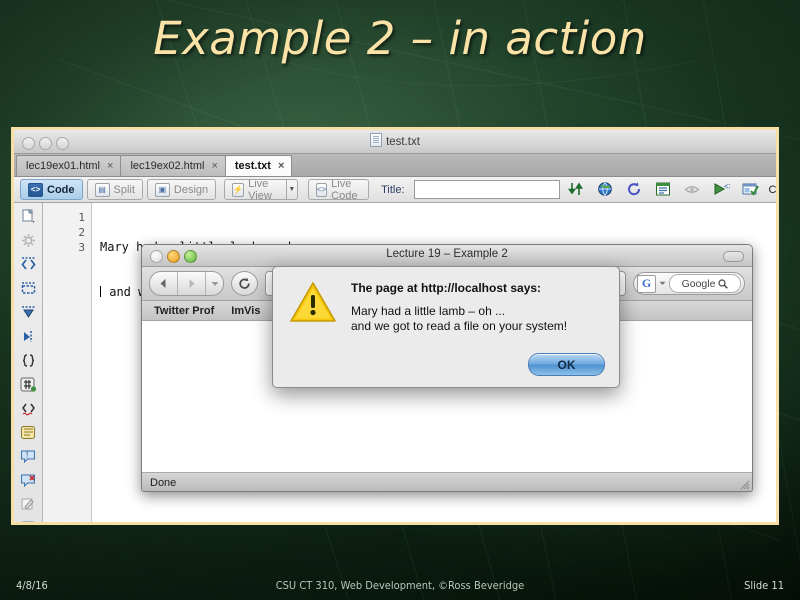 Image resolution: width=800 pixels, height=600 pixels. I want to click on google-logo-icon: G, so click(646, 283).